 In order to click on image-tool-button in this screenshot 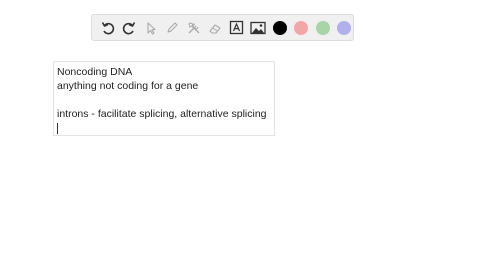, I will do `click(259, 27)`.